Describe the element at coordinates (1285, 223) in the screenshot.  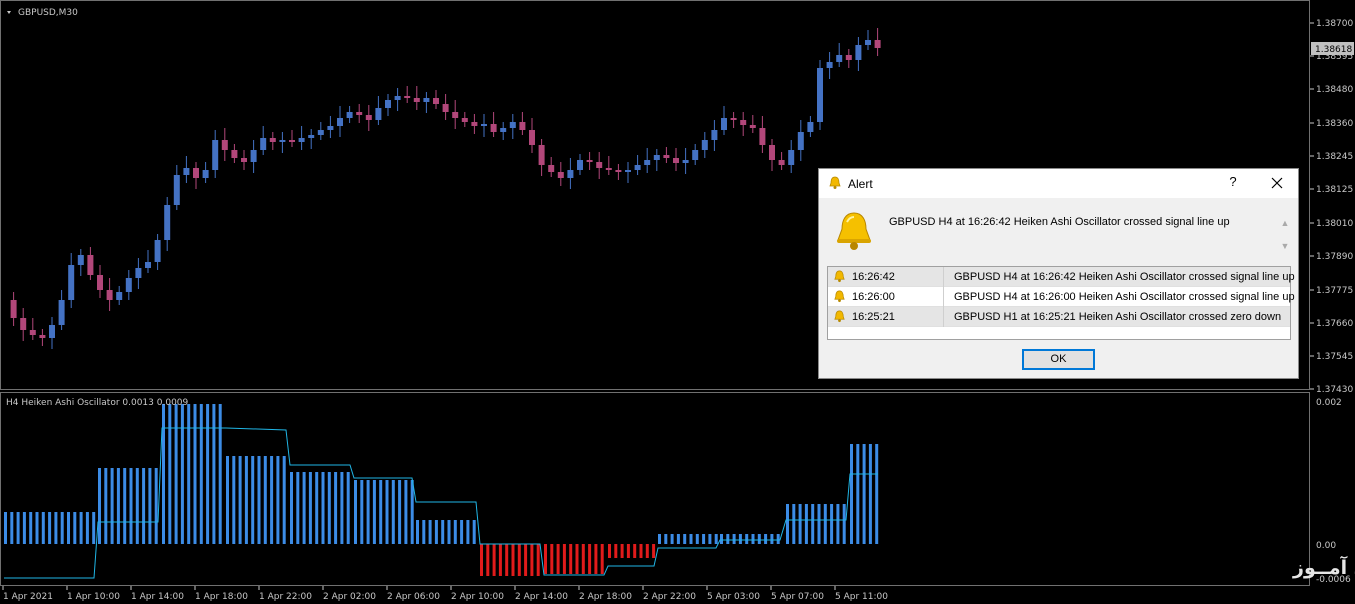
I see `scroll-up-icon: ▲` at that location.